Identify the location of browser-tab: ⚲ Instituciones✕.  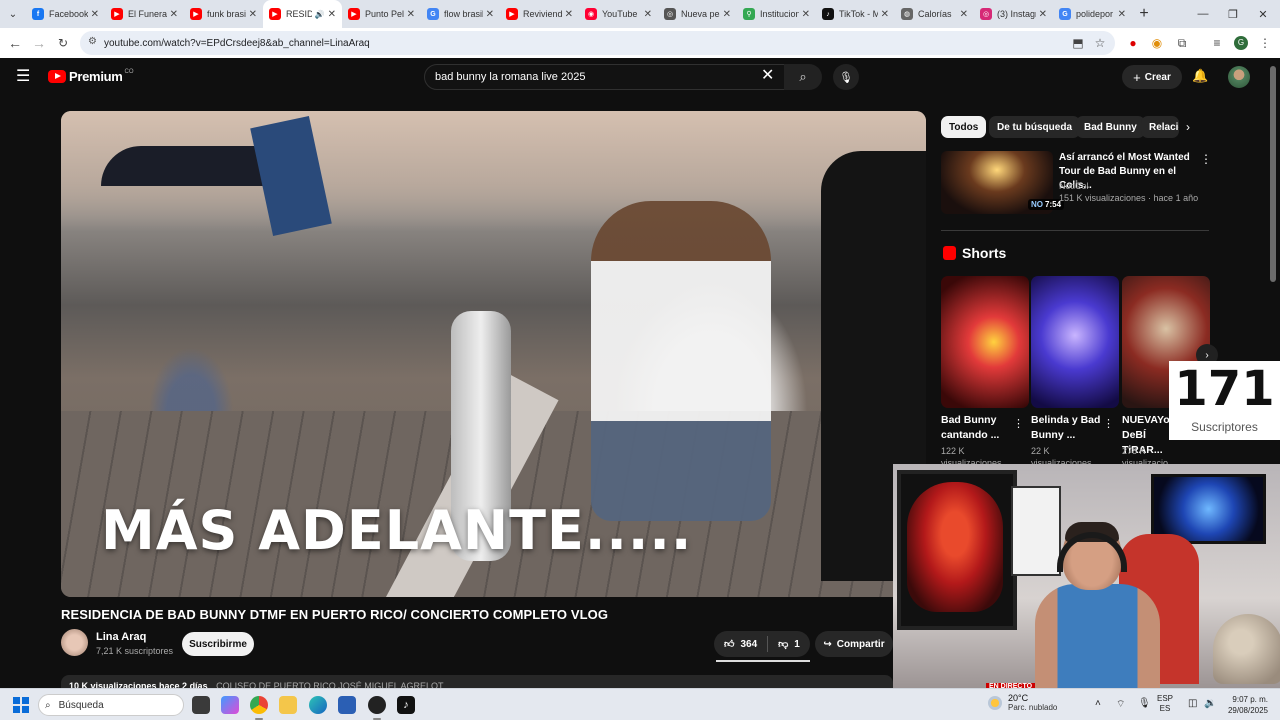
(776, 14).